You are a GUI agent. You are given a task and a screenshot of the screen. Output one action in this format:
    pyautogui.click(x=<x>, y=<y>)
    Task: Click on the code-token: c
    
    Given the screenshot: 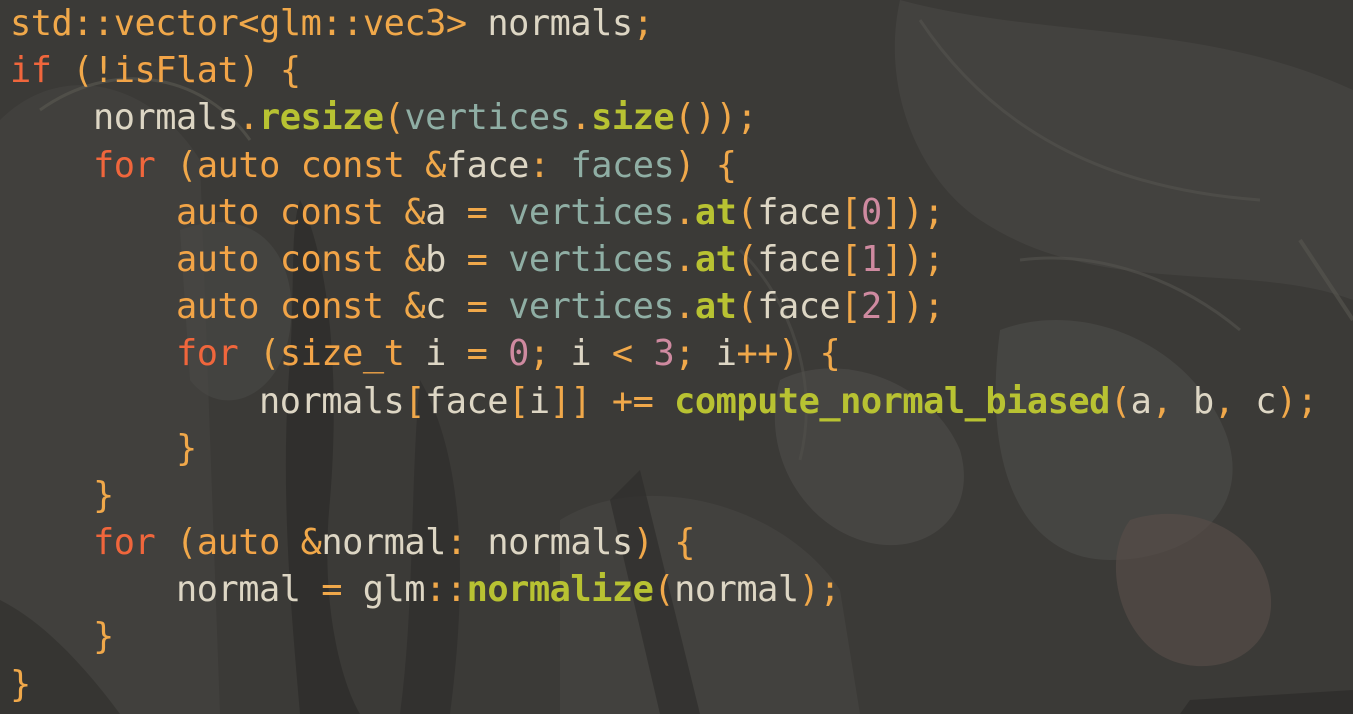 What is the action you would take?
    pyautogui.click(x=1255, y=401)
    